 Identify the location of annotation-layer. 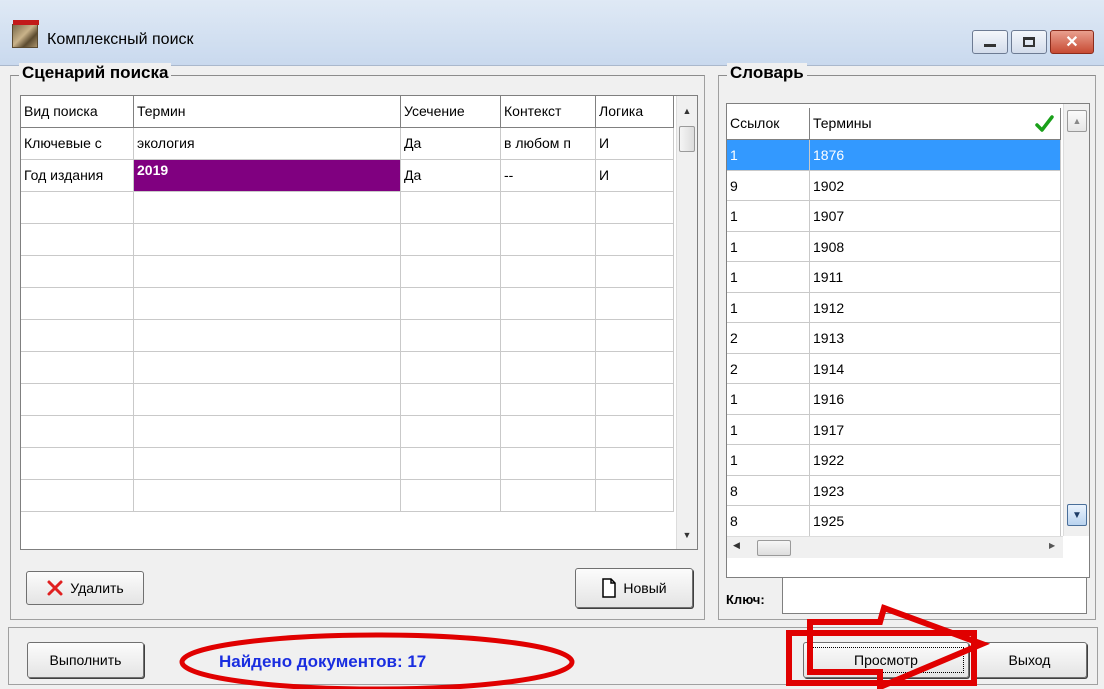
(585, 646).